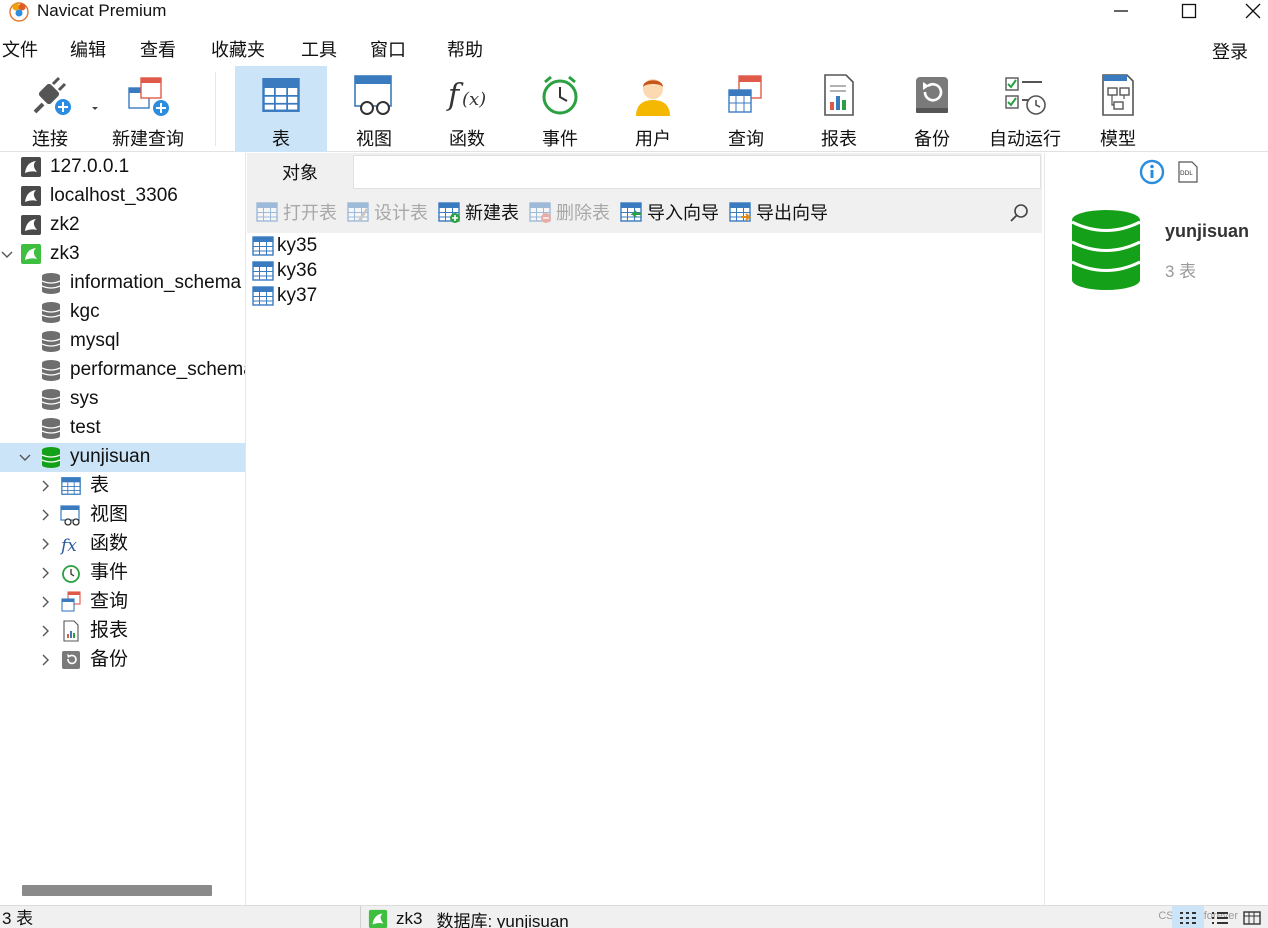 This screenshot has height=928, width=1268. What do you see at coordinates (122, 602) in the screenshot?
I see `tree-category-queries: 查询` at bounding box center [122, 602].